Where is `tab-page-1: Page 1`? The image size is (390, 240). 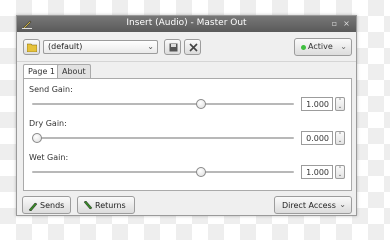 tab-page-1: Page 1 is located at coordinates (41, 71).